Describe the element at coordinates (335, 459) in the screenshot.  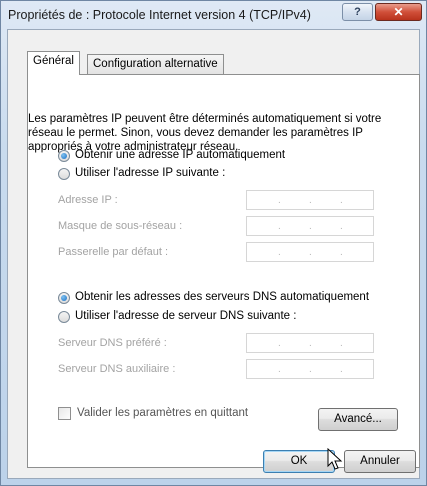
I see `mouse-cursor-icon` at that location.